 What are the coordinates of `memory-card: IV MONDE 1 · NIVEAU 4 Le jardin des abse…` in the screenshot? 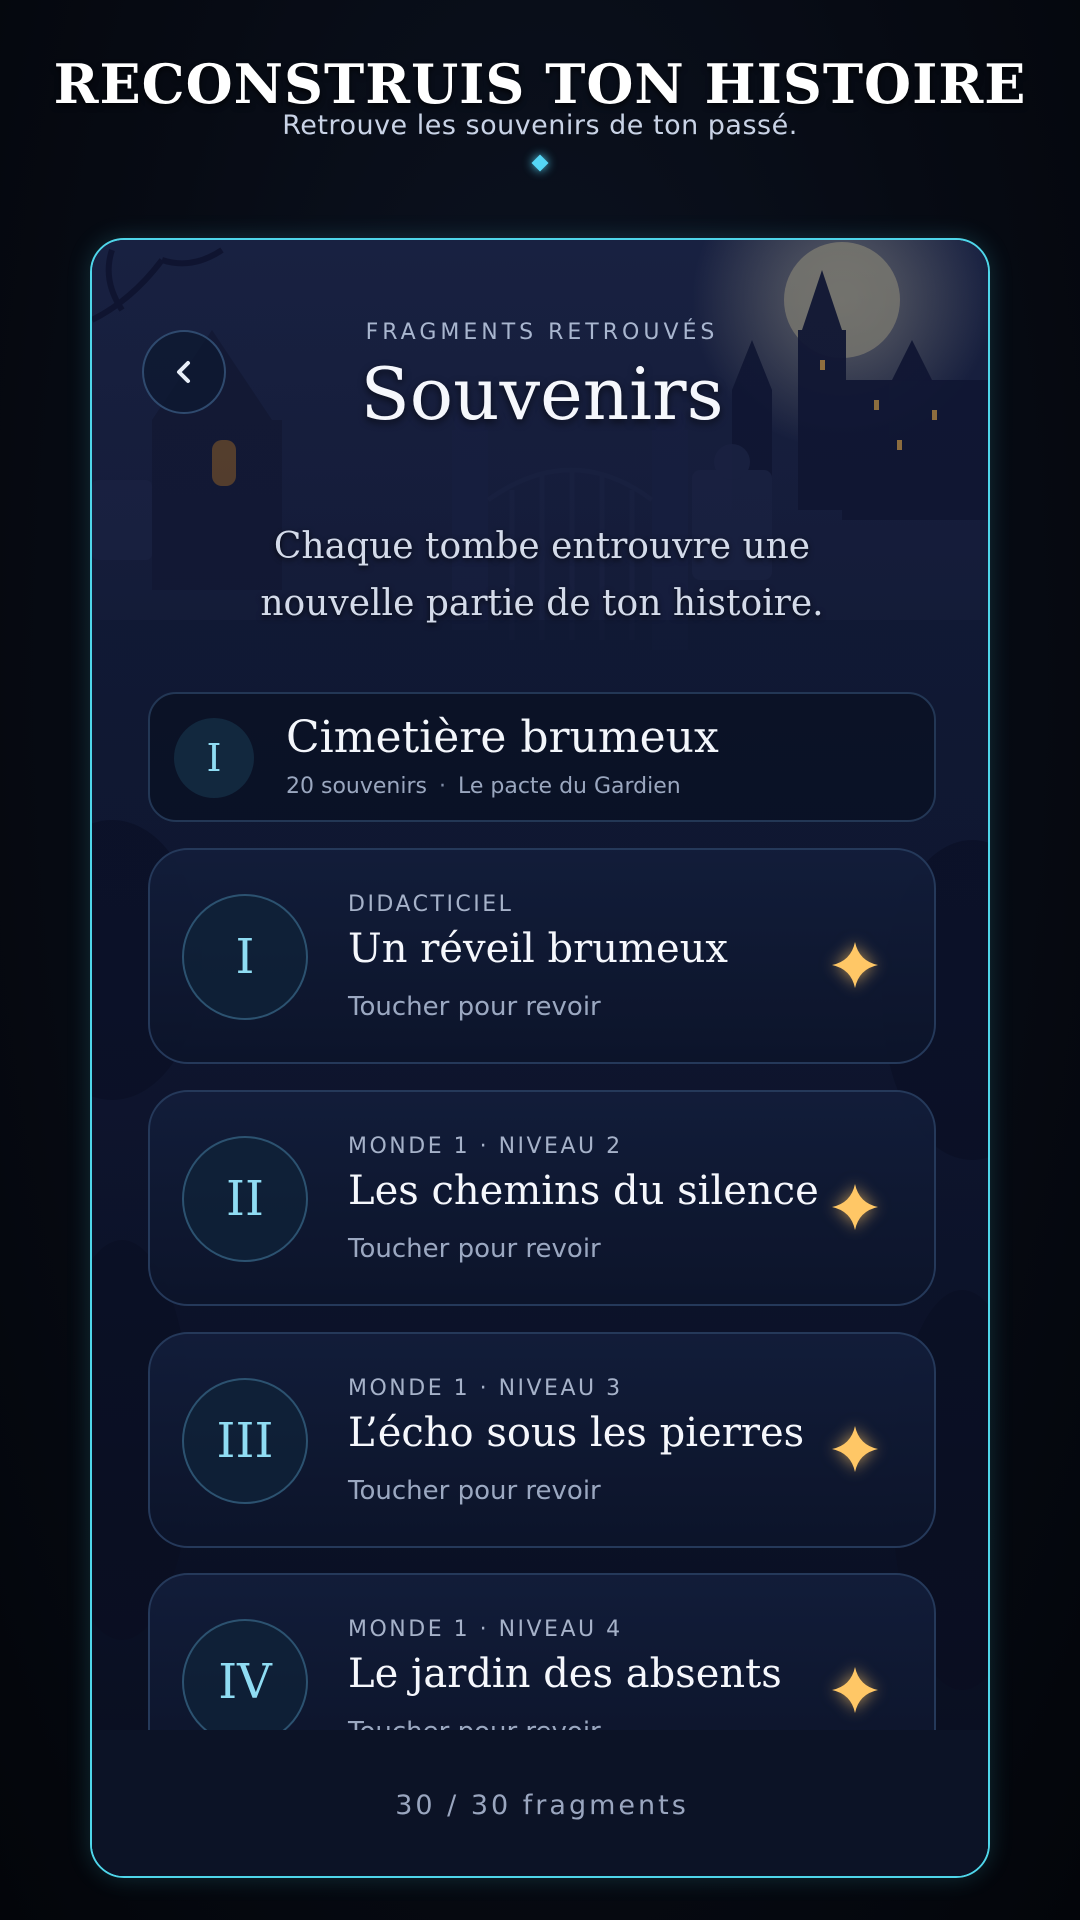 It's located at (542, 1651).